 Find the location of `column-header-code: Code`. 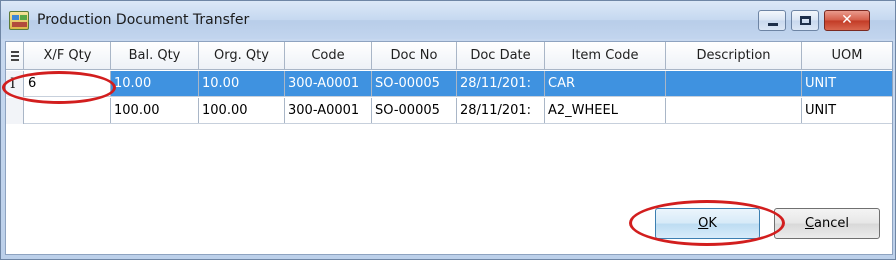

column-header-code: Code is located at coordinates (328, 55).